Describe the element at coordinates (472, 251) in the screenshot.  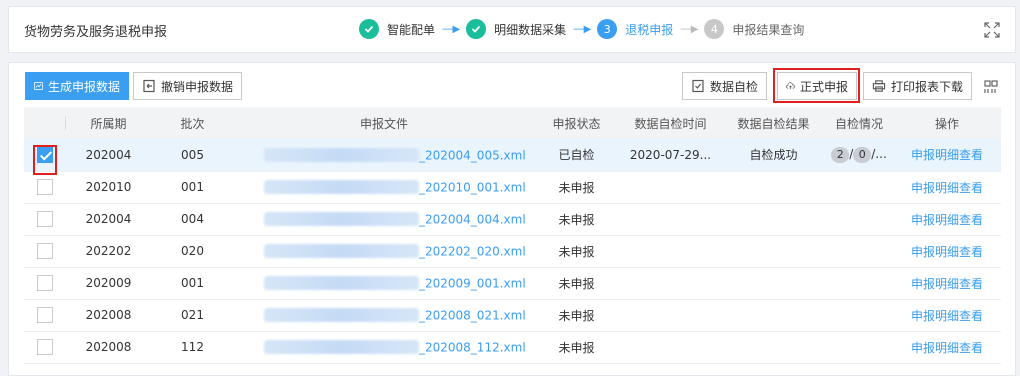
I see `file-link: _202202_020.xml` at that location.